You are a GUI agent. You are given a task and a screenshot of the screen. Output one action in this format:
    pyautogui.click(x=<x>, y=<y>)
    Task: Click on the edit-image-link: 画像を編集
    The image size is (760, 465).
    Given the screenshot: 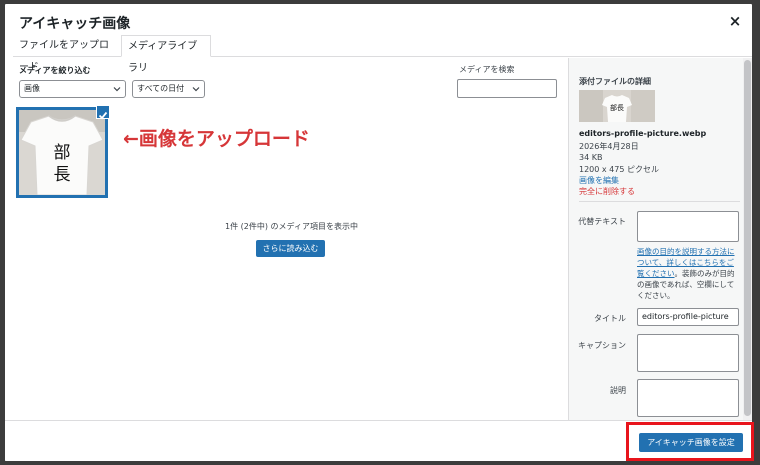 What is the action you would take?
    pyautogui.click(x=599, y=180)
    